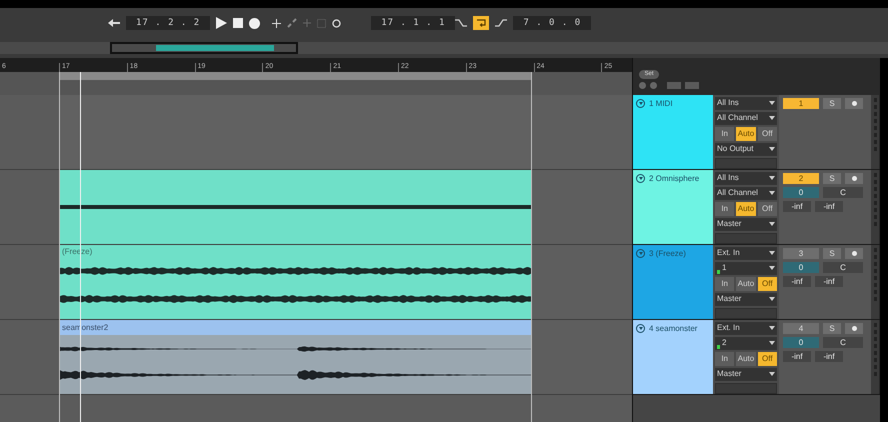 This screenshot has height=422, width=888. I want to click on link-icon, so click(292, 23).